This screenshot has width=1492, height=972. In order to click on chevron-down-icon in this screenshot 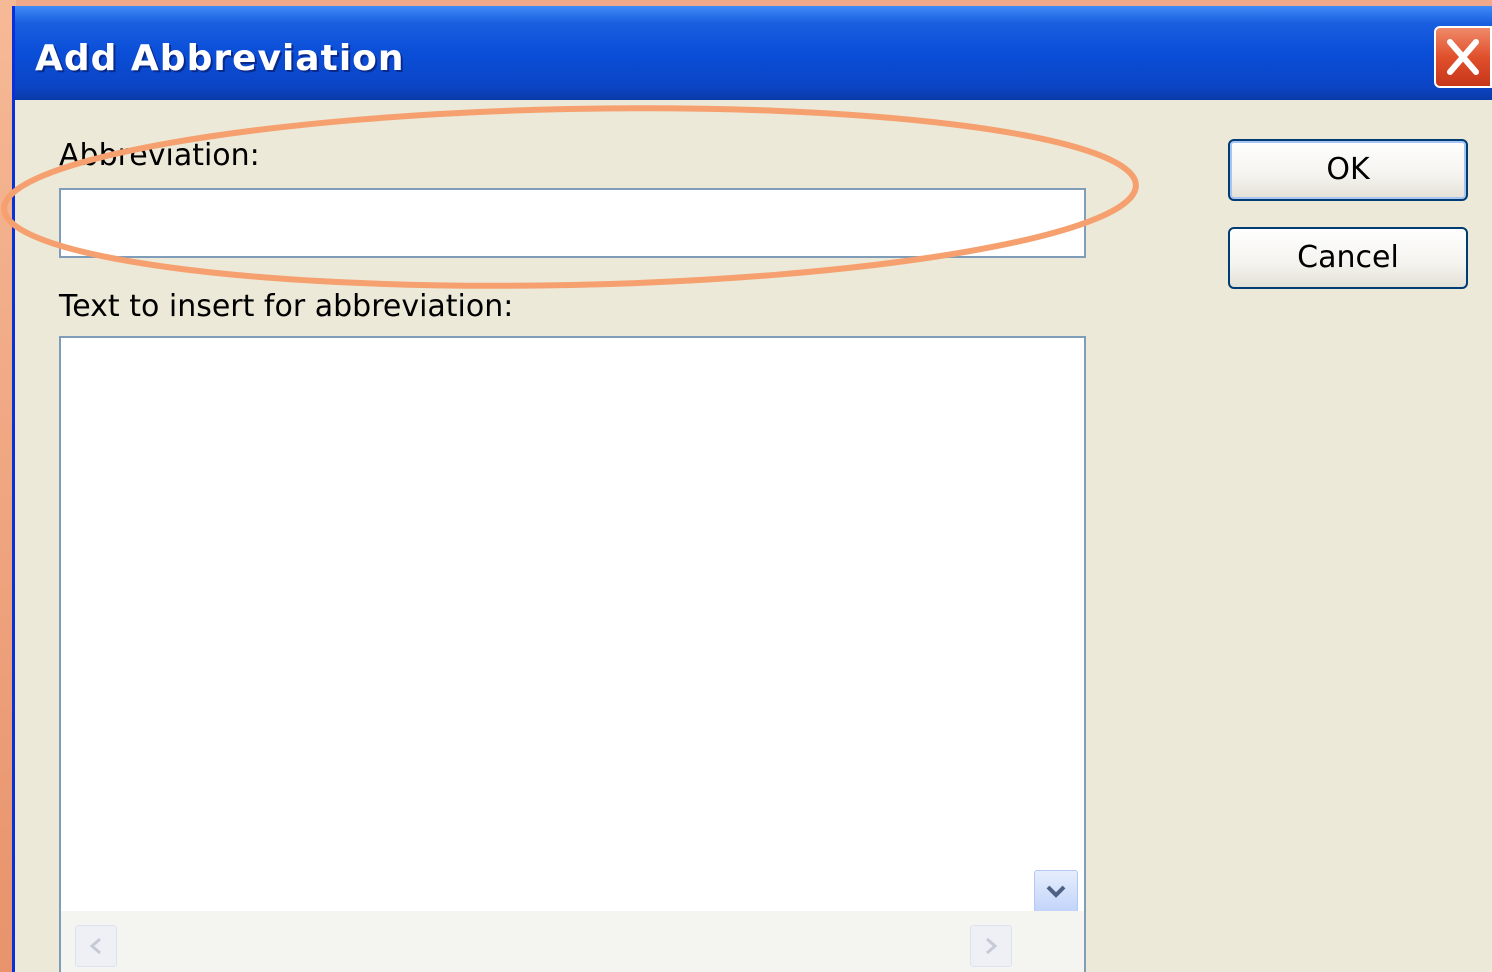, I will do `click(1056, 891)`.